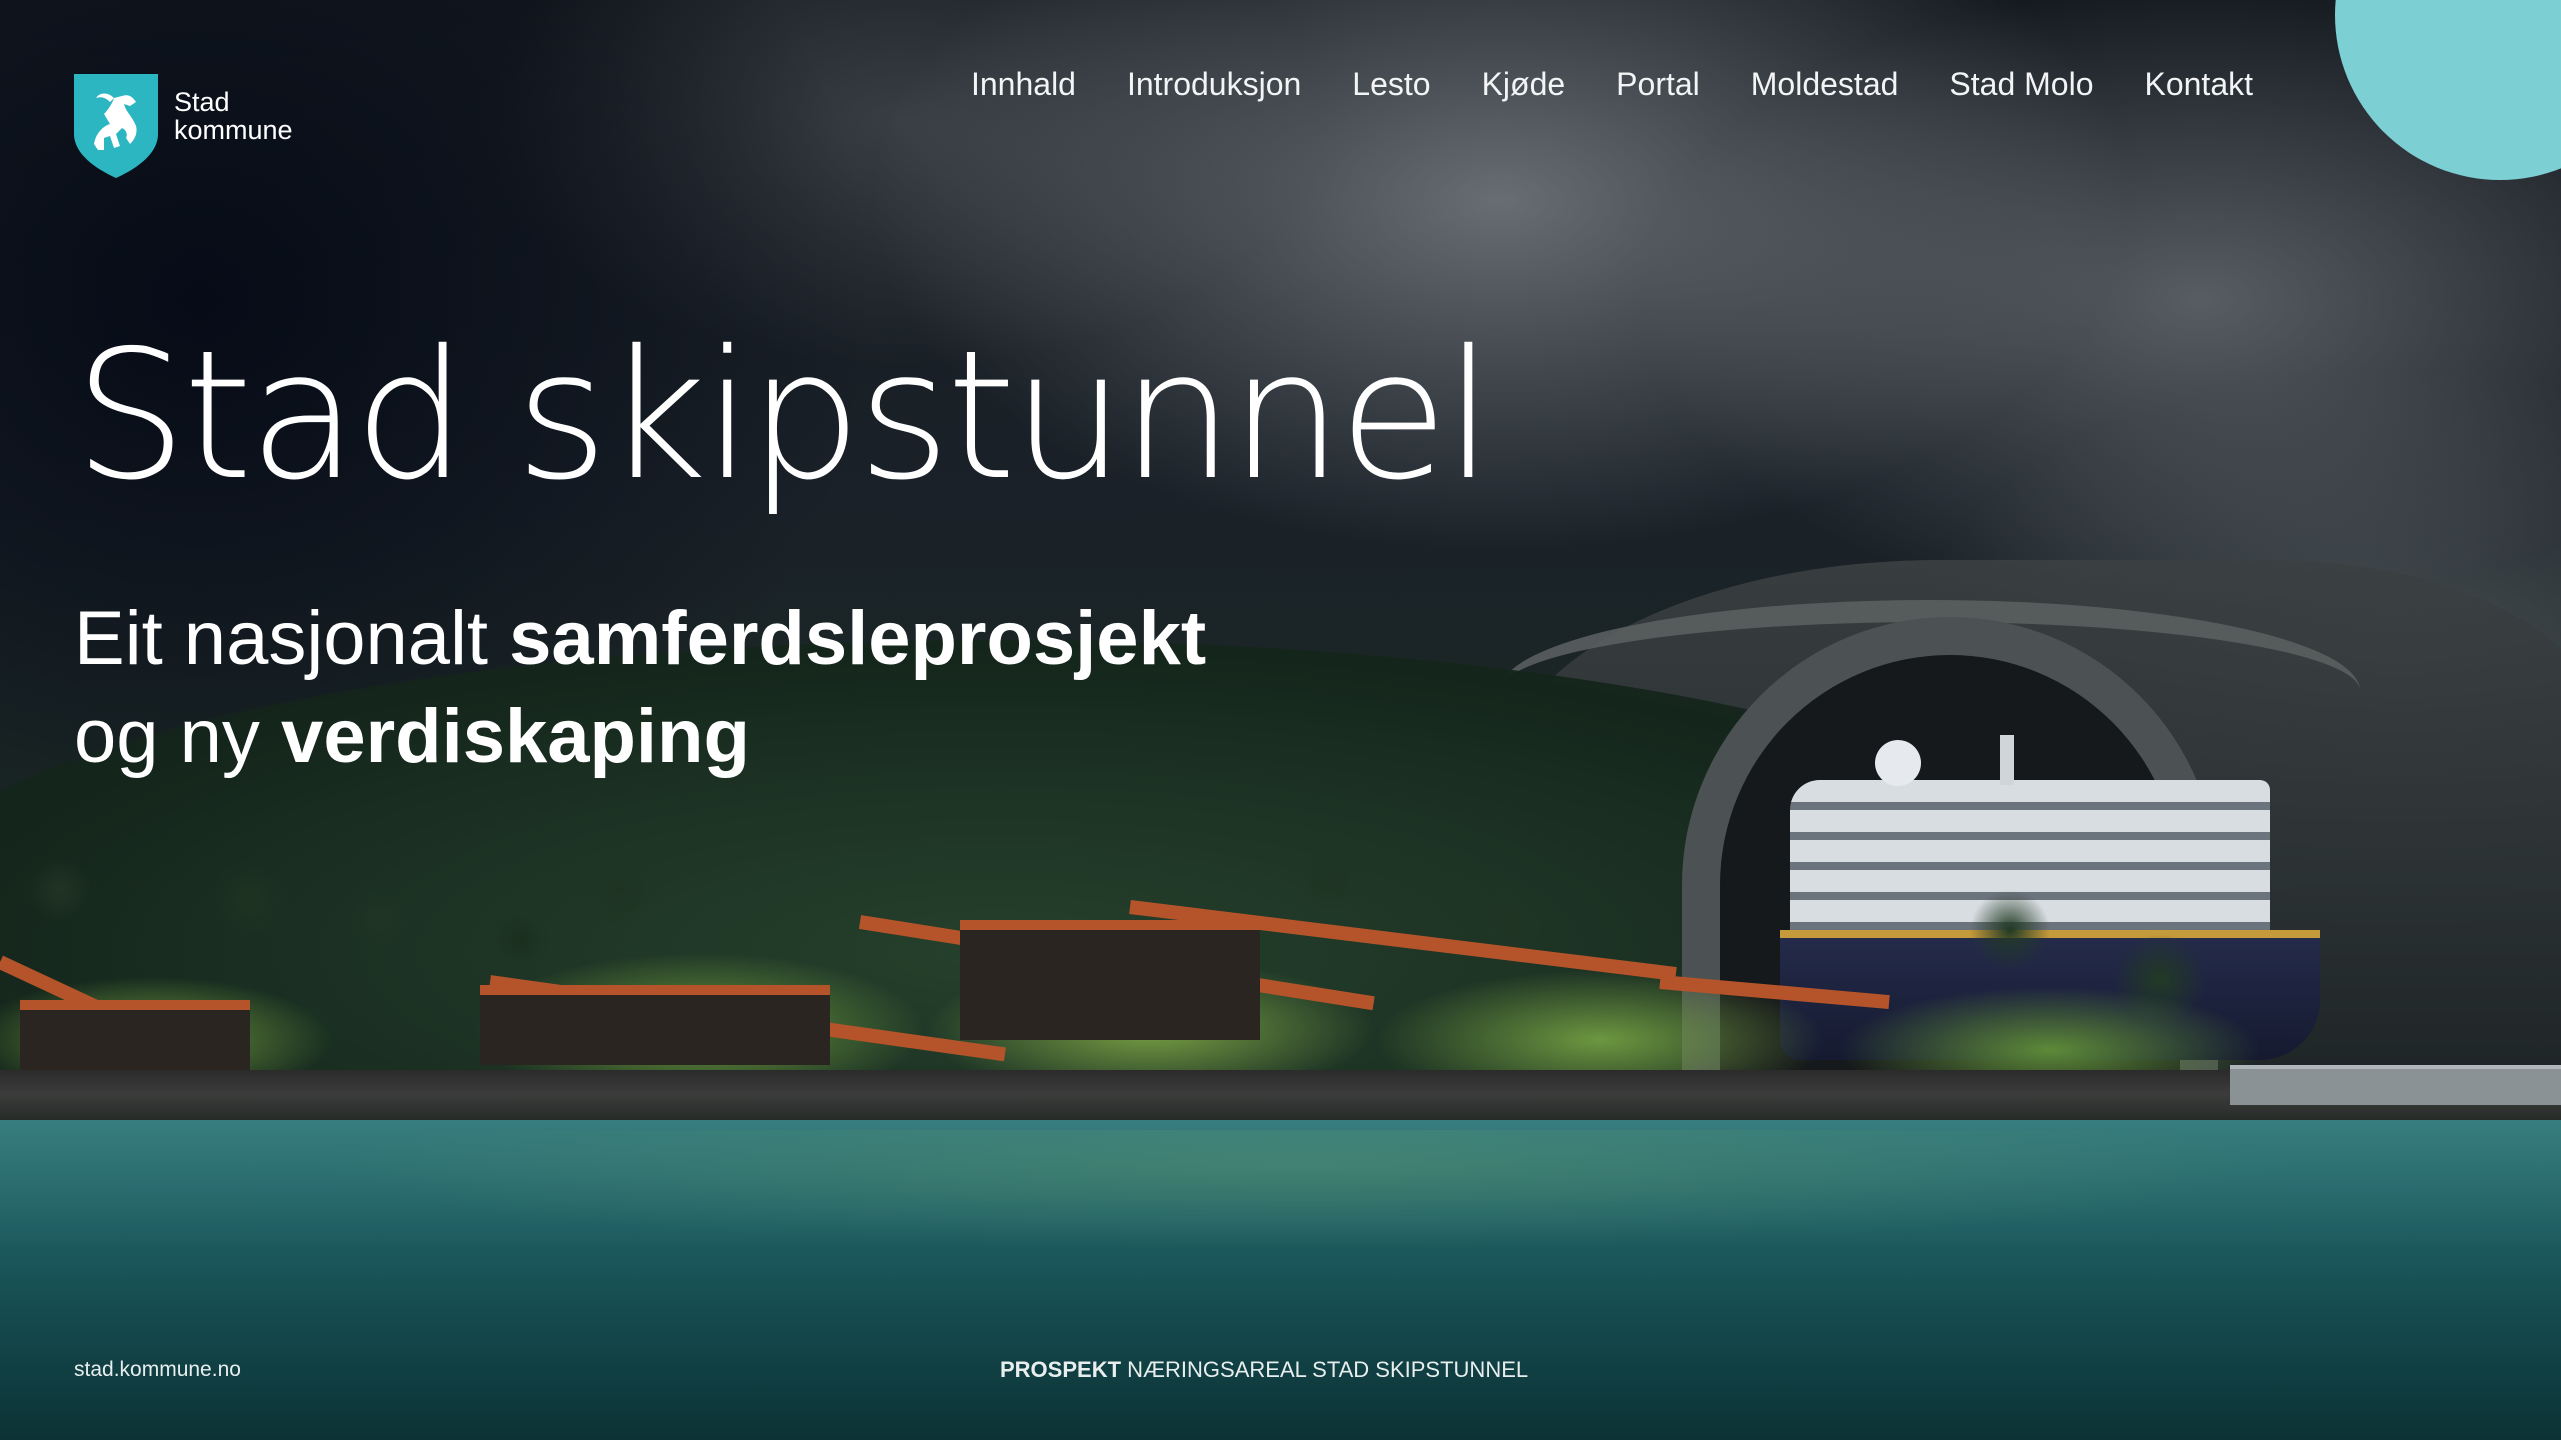 The width and height of the screenshot is (2561, 1440). I want to click on hero-subtitle-line-1: Eit nasjonalt samferdsleprosjekt, so click(640, 639).